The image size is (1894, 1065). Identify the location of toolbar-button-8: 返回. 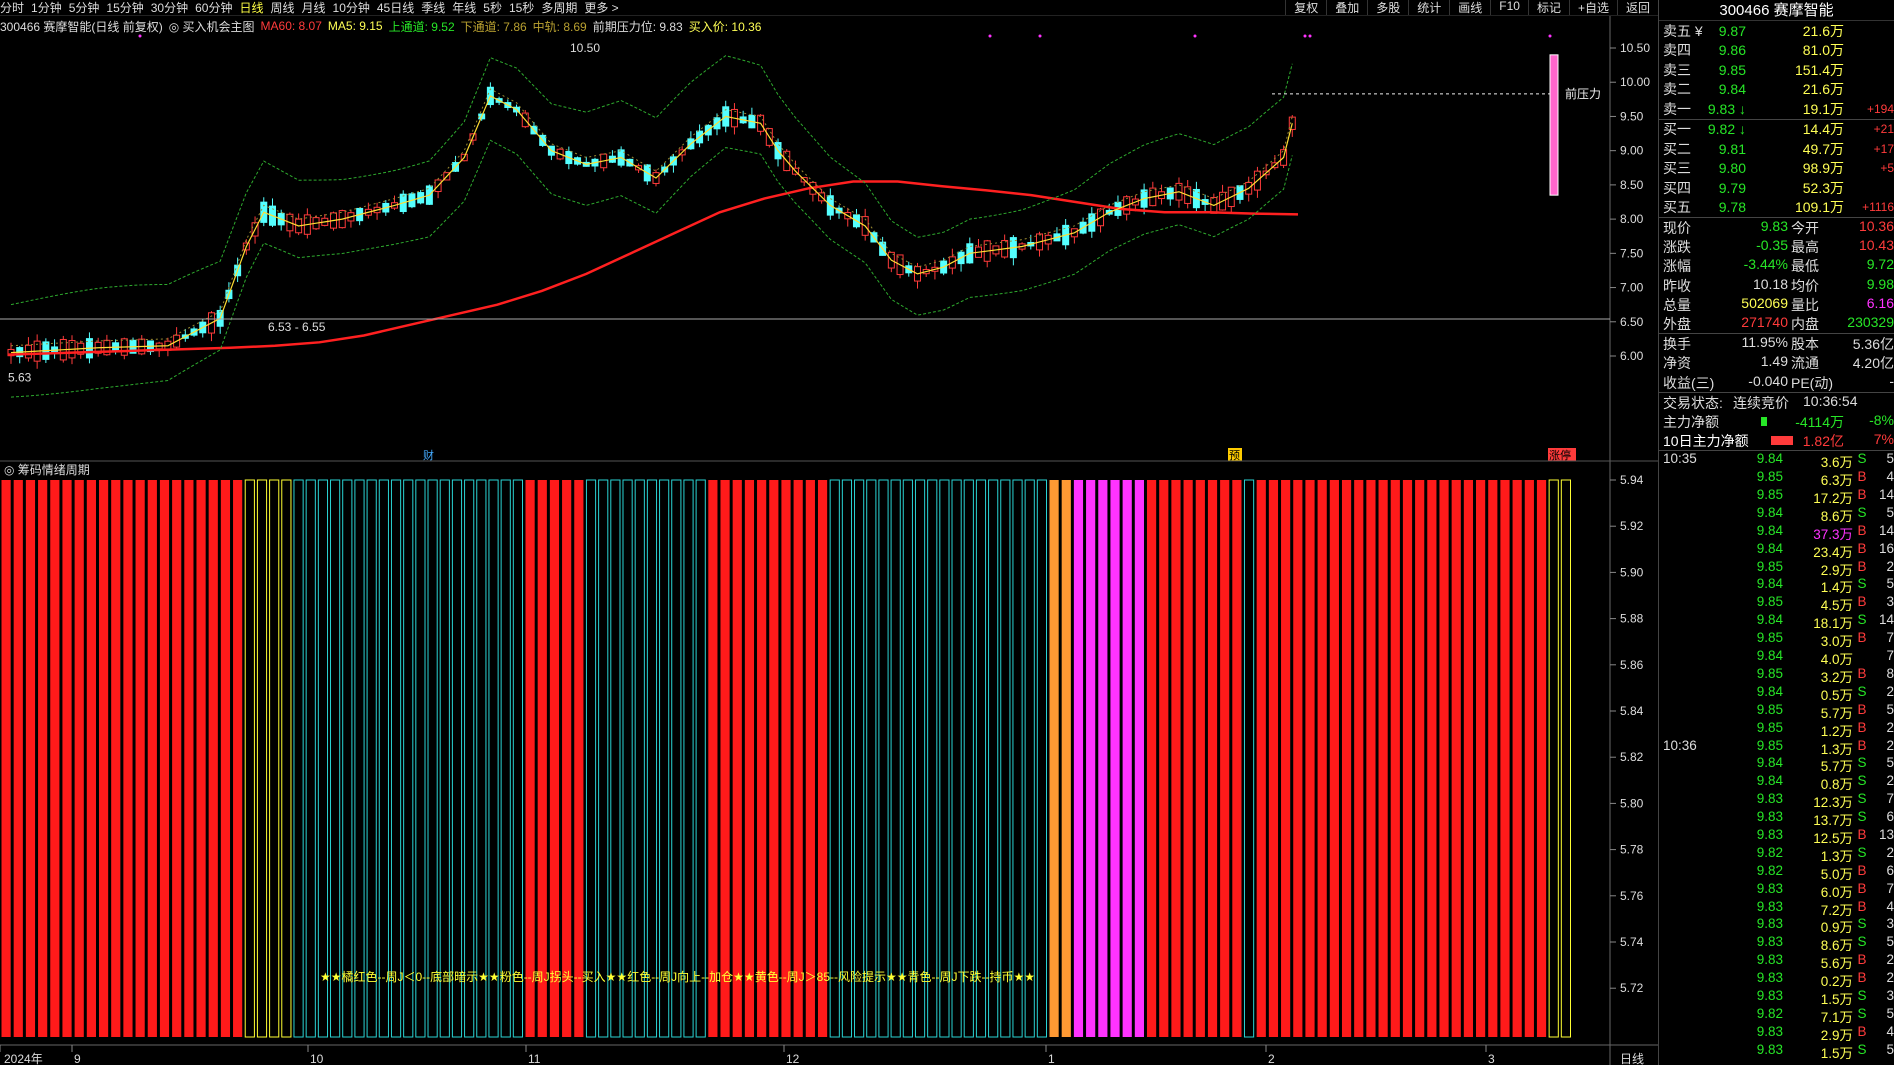
(1637, 7).